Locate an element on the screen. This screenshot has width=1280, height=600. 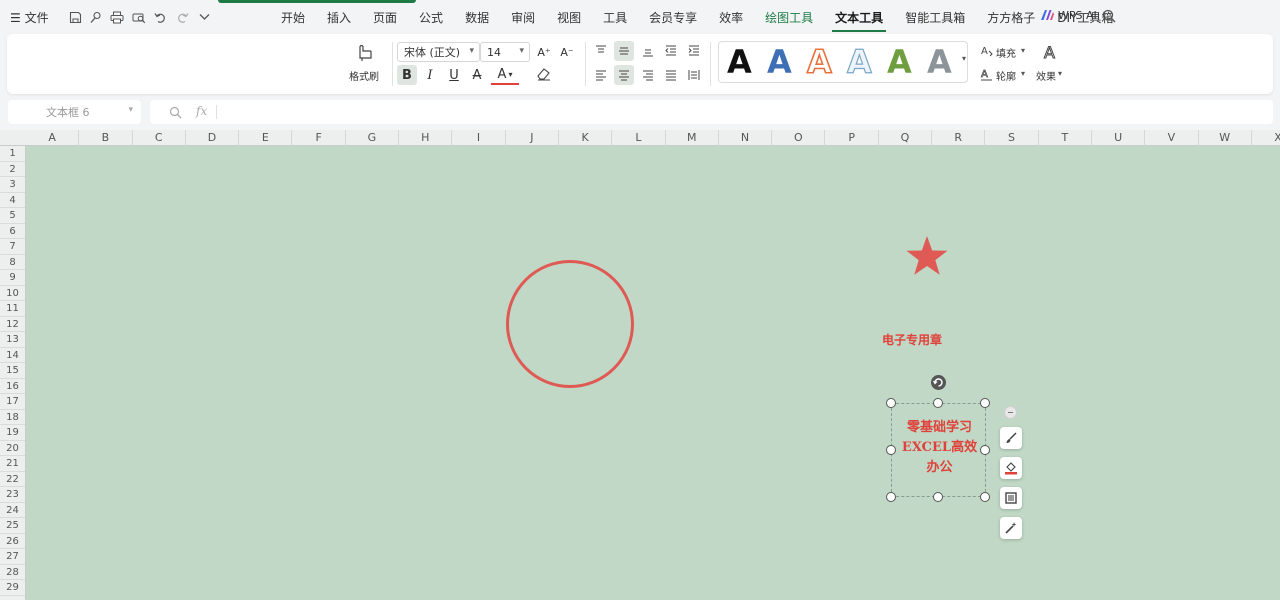
column-header-cell: W is located at coordinates (1225, 138).